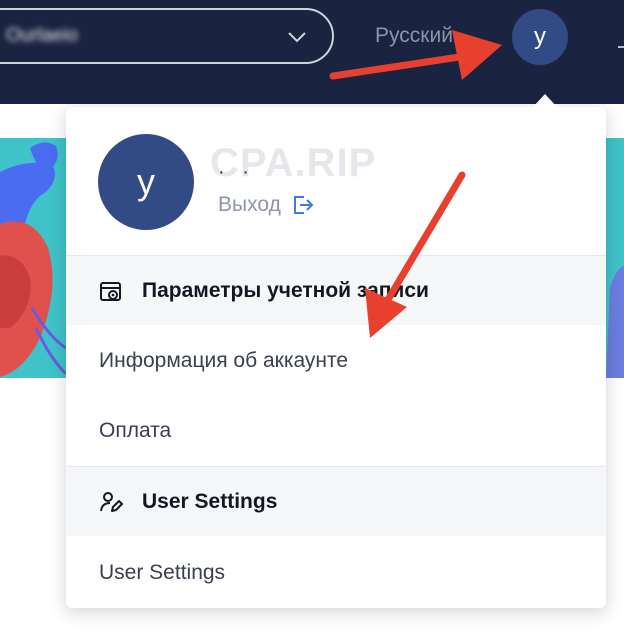 The width and height of the screenshot is (624, 630). Describe the element at coordinates (210, 501) in the screenshot. I see `user-settings-title: User Settings` at that location.